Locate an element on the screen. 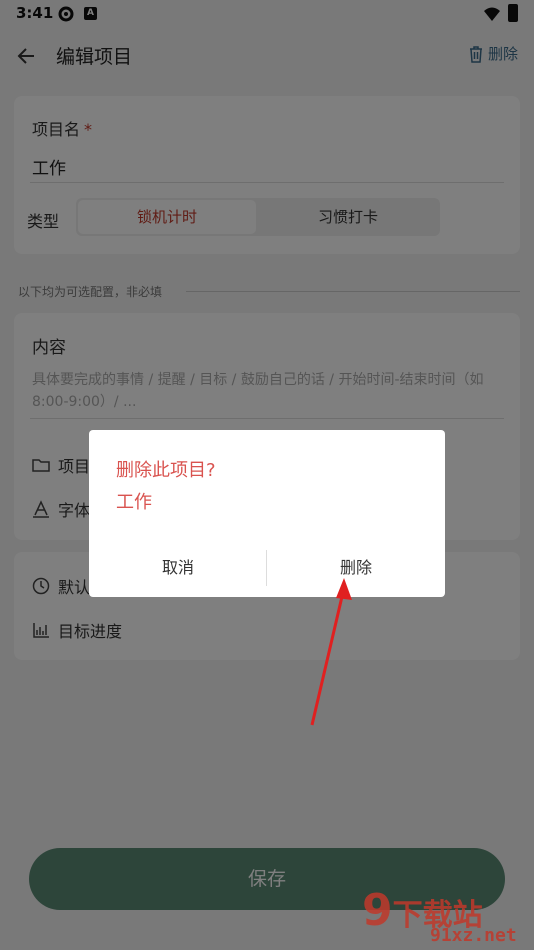  annotation-arrow-icon is located at coordinates (331, 652).